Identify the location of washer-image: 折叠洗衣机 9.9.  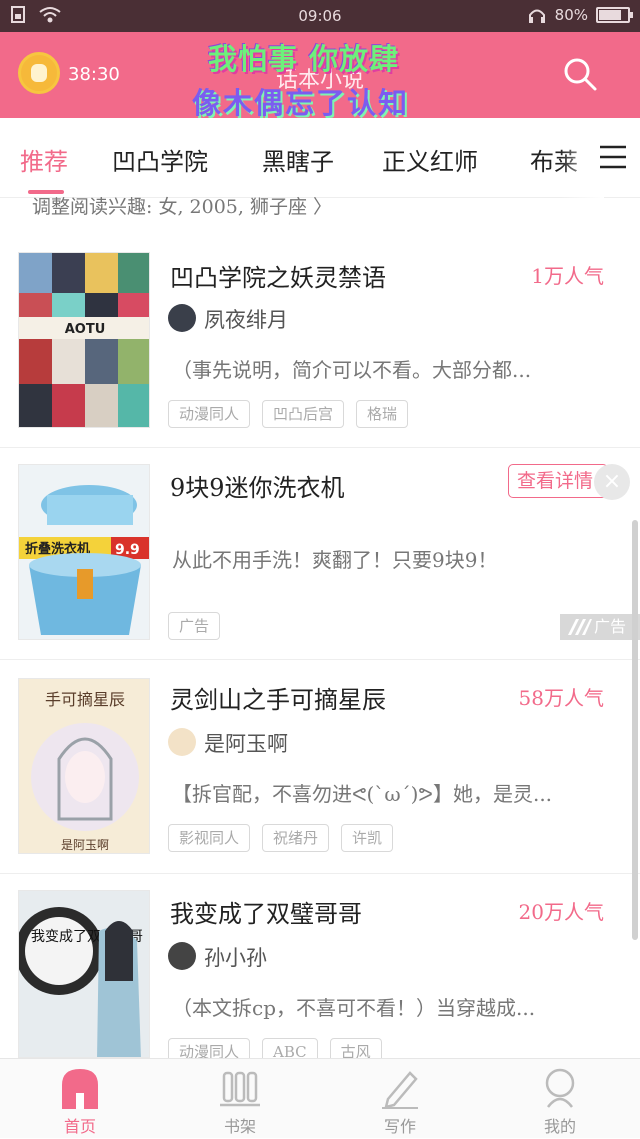
(84, 552).